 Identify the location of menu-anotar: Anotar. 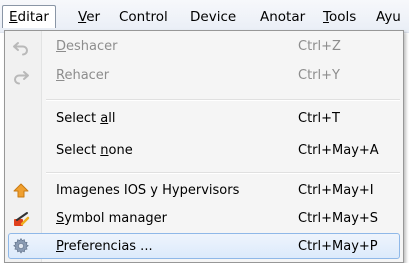
(282, 17).